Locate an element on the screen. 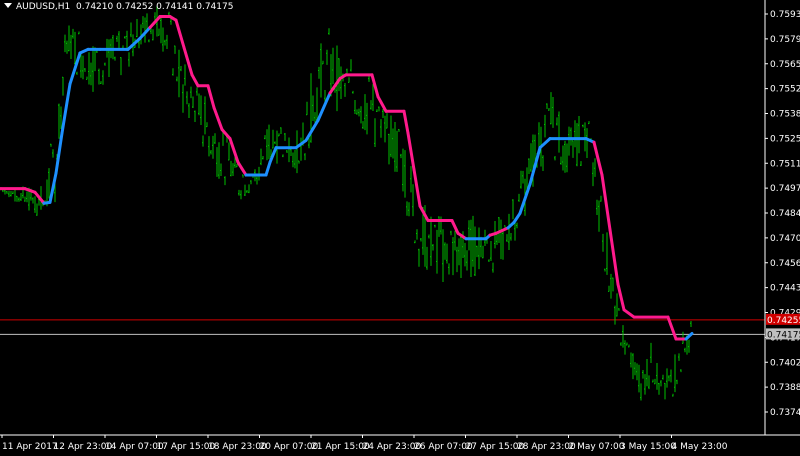  time-tick-label: 18 Apr 23:00 is located at coordinates (237, 447).